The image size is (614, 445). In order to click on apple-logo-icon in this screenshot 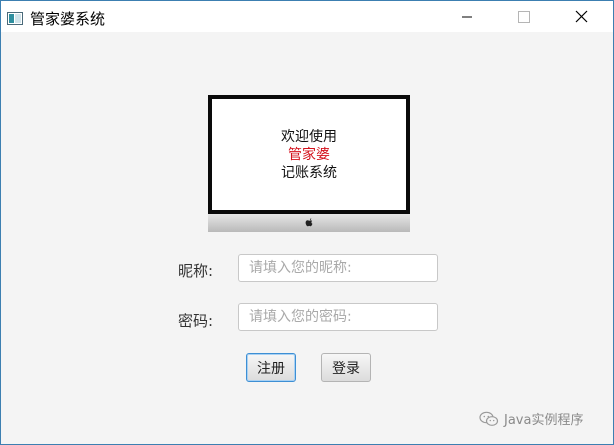, I will do `click(308, 222)`.